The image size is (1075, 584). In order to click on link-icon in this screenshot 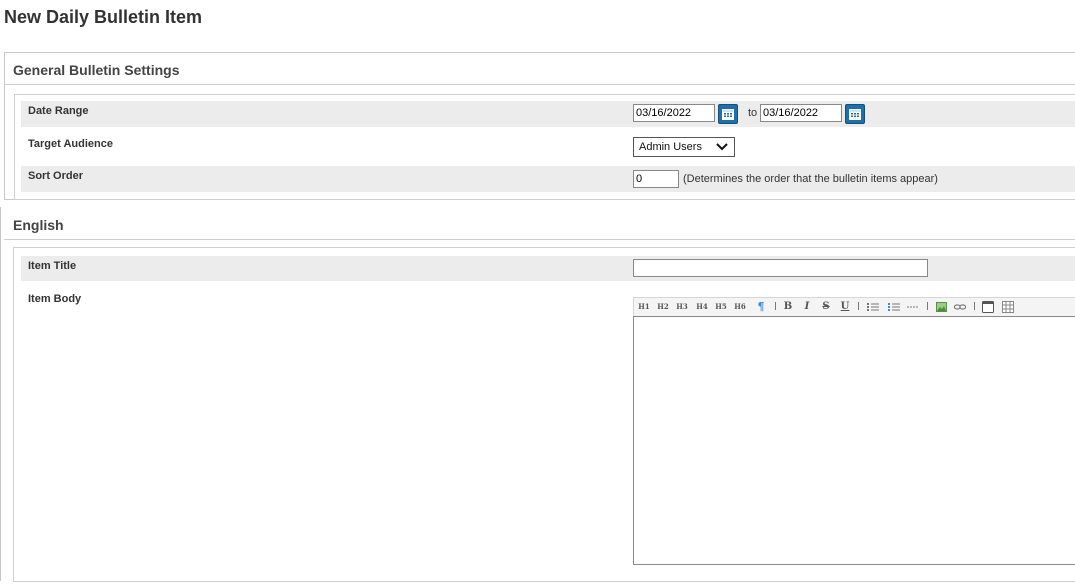, I will do `click(960, 307)`.